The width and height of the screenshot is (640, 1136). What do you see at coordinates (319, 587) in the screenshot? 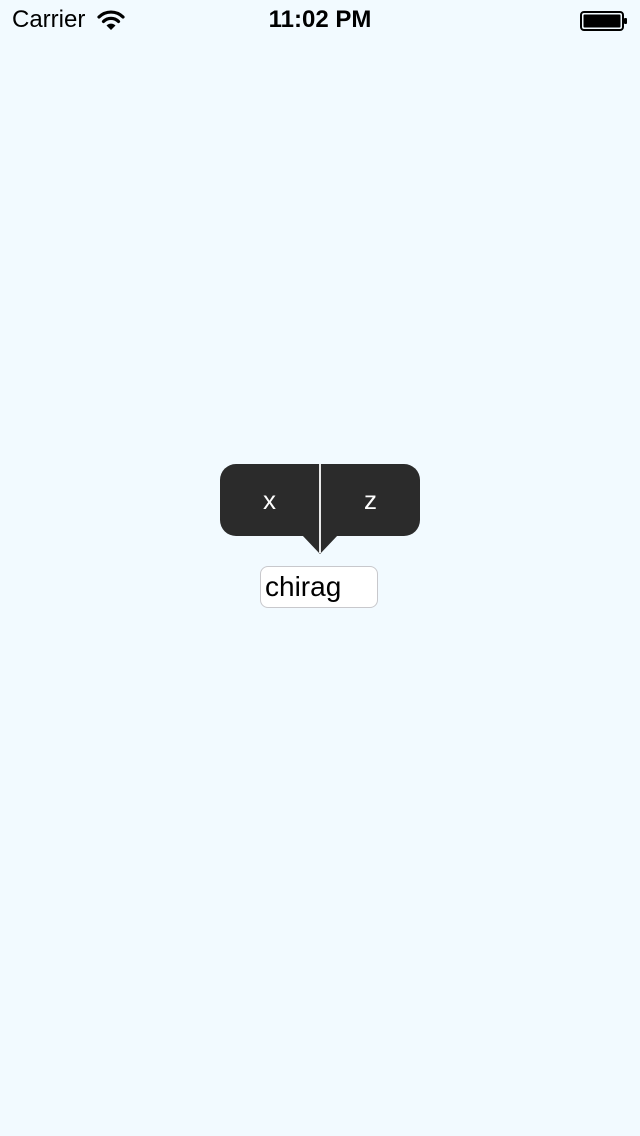
I see `text-input-field: chirag` at bounding box center [319, 587].